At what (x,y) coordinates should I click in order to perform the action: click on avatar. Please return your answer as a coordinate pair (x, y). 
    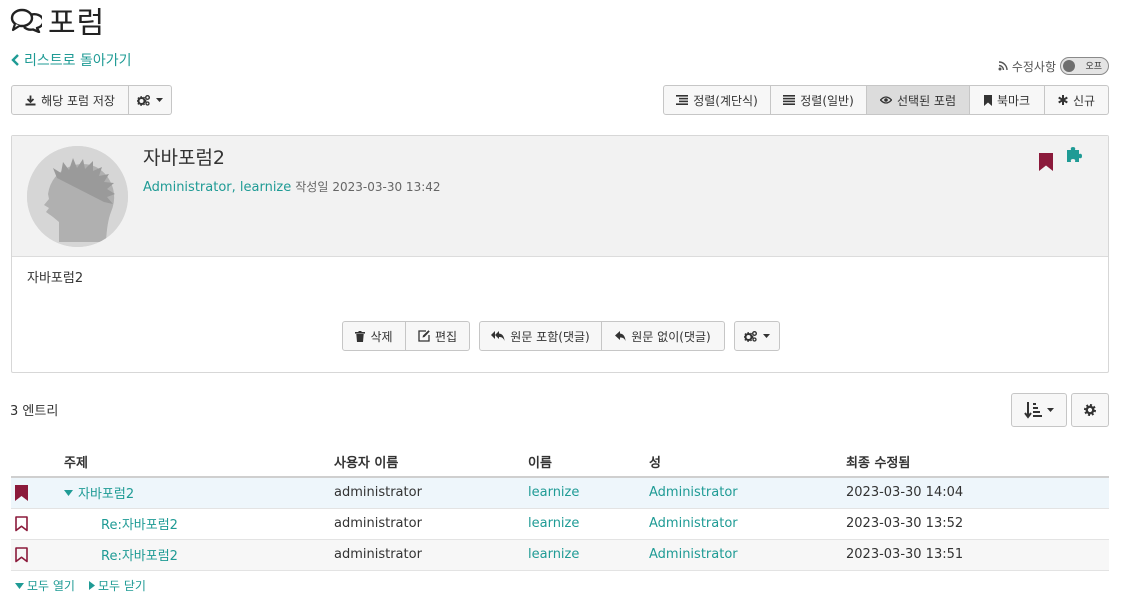
    Looking at the image, I should click on (77, 196).